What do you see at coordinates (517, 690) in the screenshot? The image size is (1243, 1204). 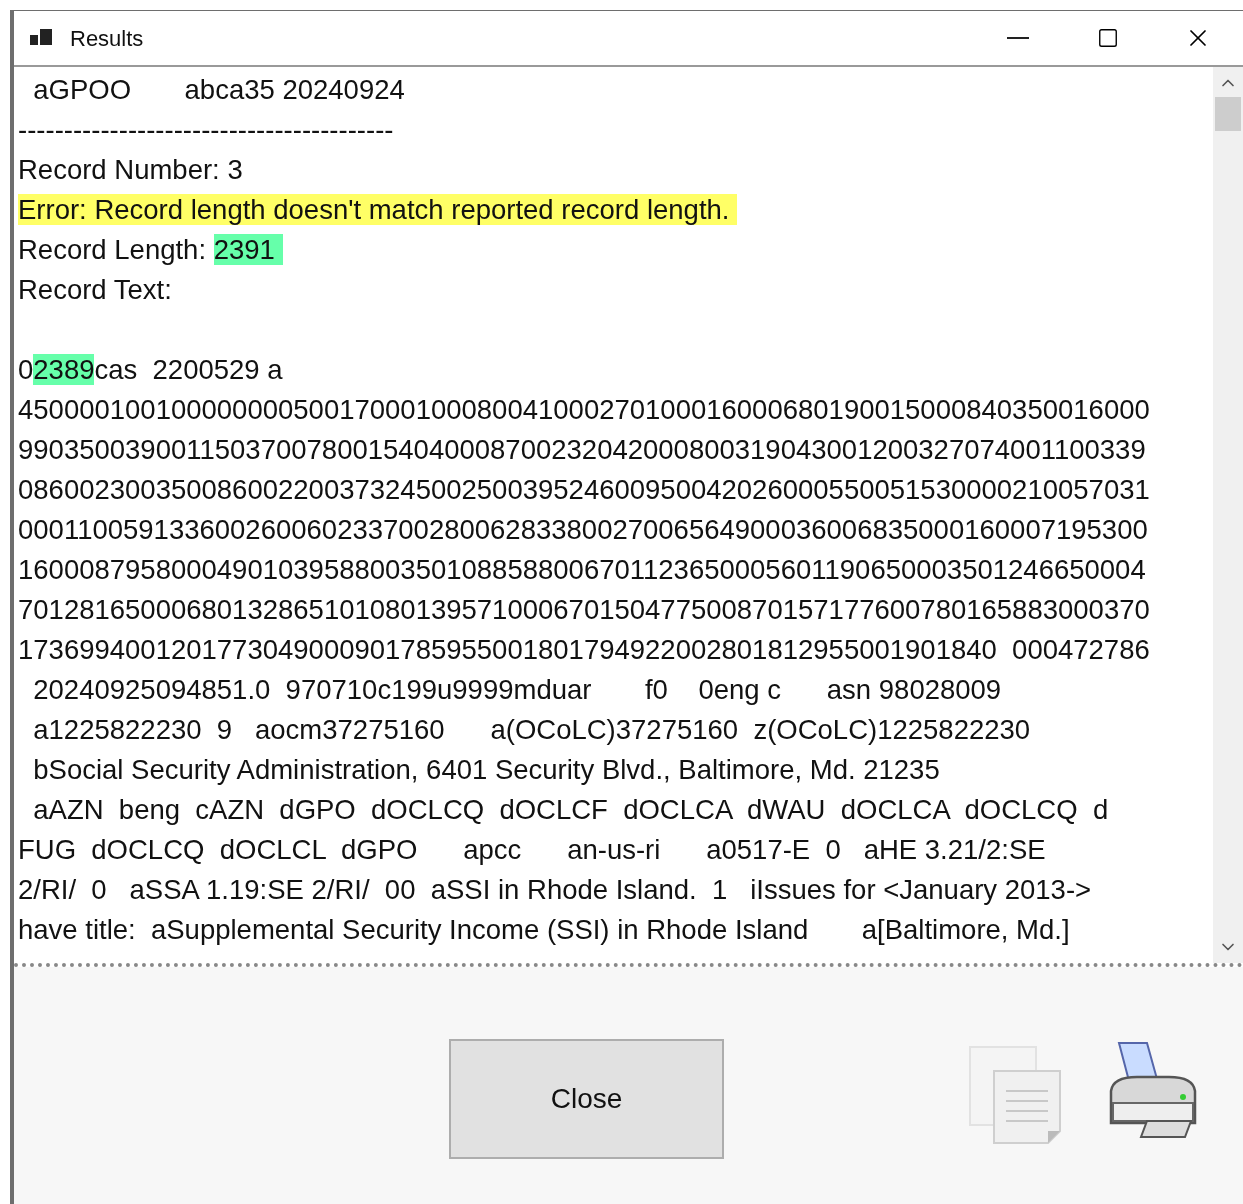 I see `text-line: 20240925094851.0 970710c199u9999mduar f0 0eng c asn 98028009` at bounding box center [517, 690].